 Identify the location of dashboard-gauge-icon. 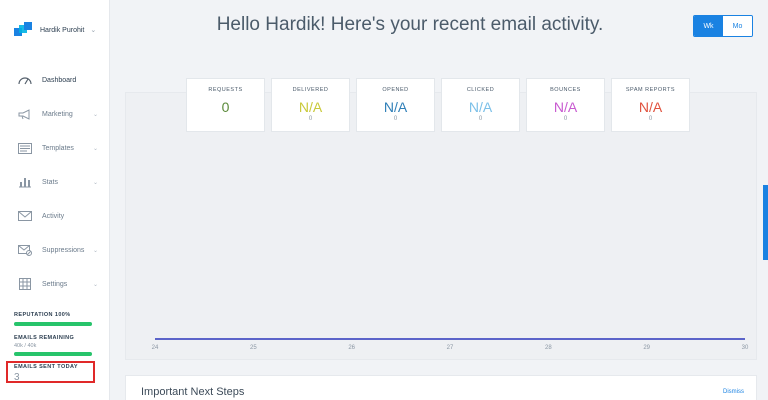
(25, 80).